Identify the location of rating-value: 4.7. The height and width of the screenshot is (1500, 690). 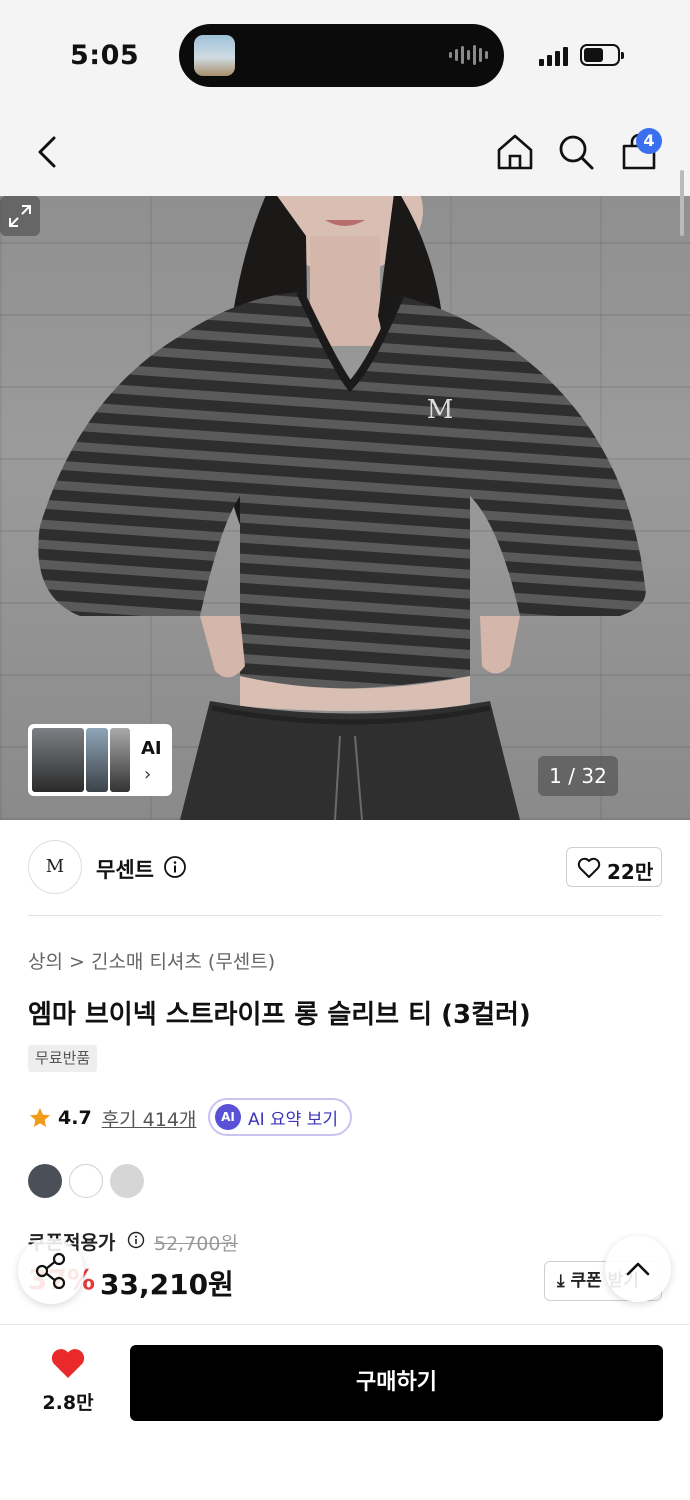
(75, 1118).